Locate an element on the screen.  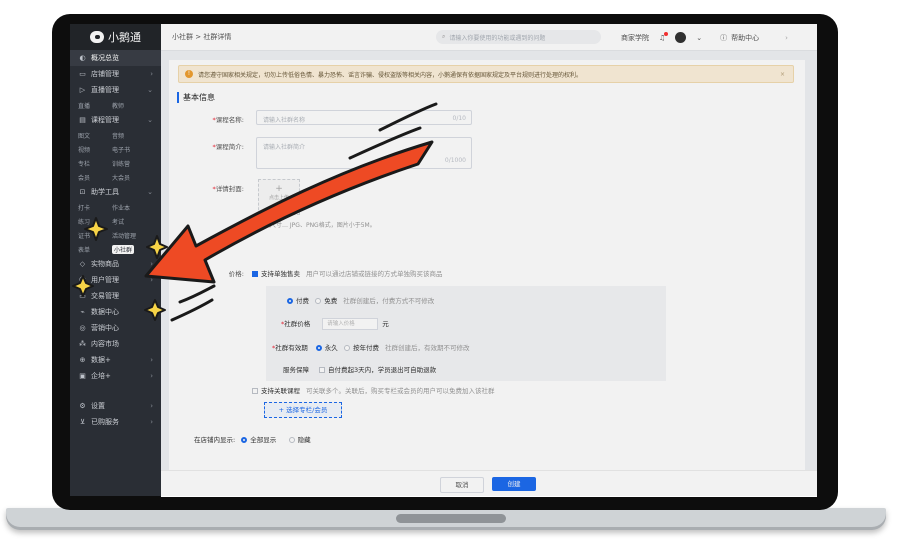
pointer-arrow-icon is located at coordinates (289, 212).